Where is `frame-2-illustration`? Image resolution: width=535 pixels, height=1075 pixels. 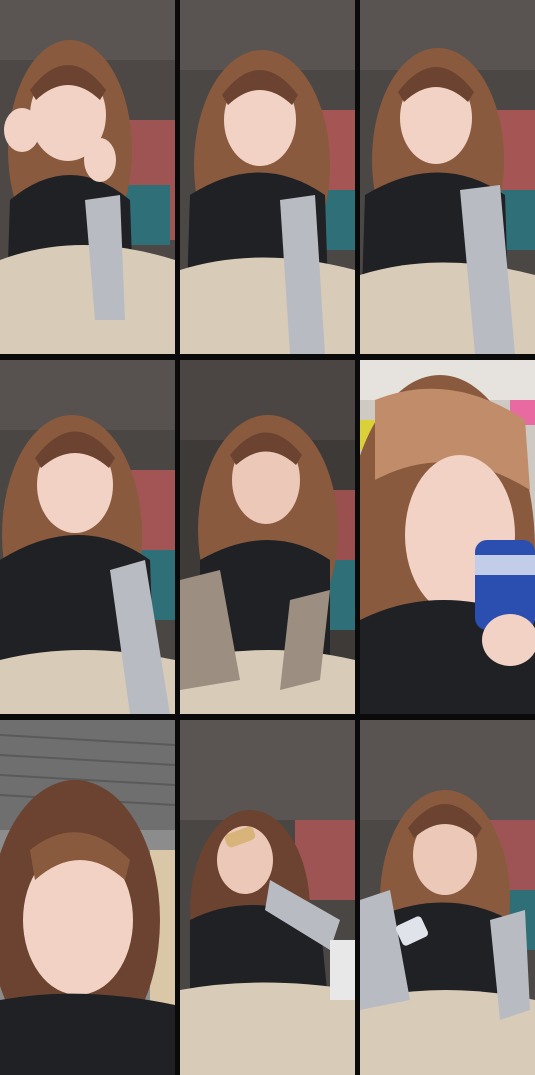
frame-2-illustration is located at coordinates (267, 177).